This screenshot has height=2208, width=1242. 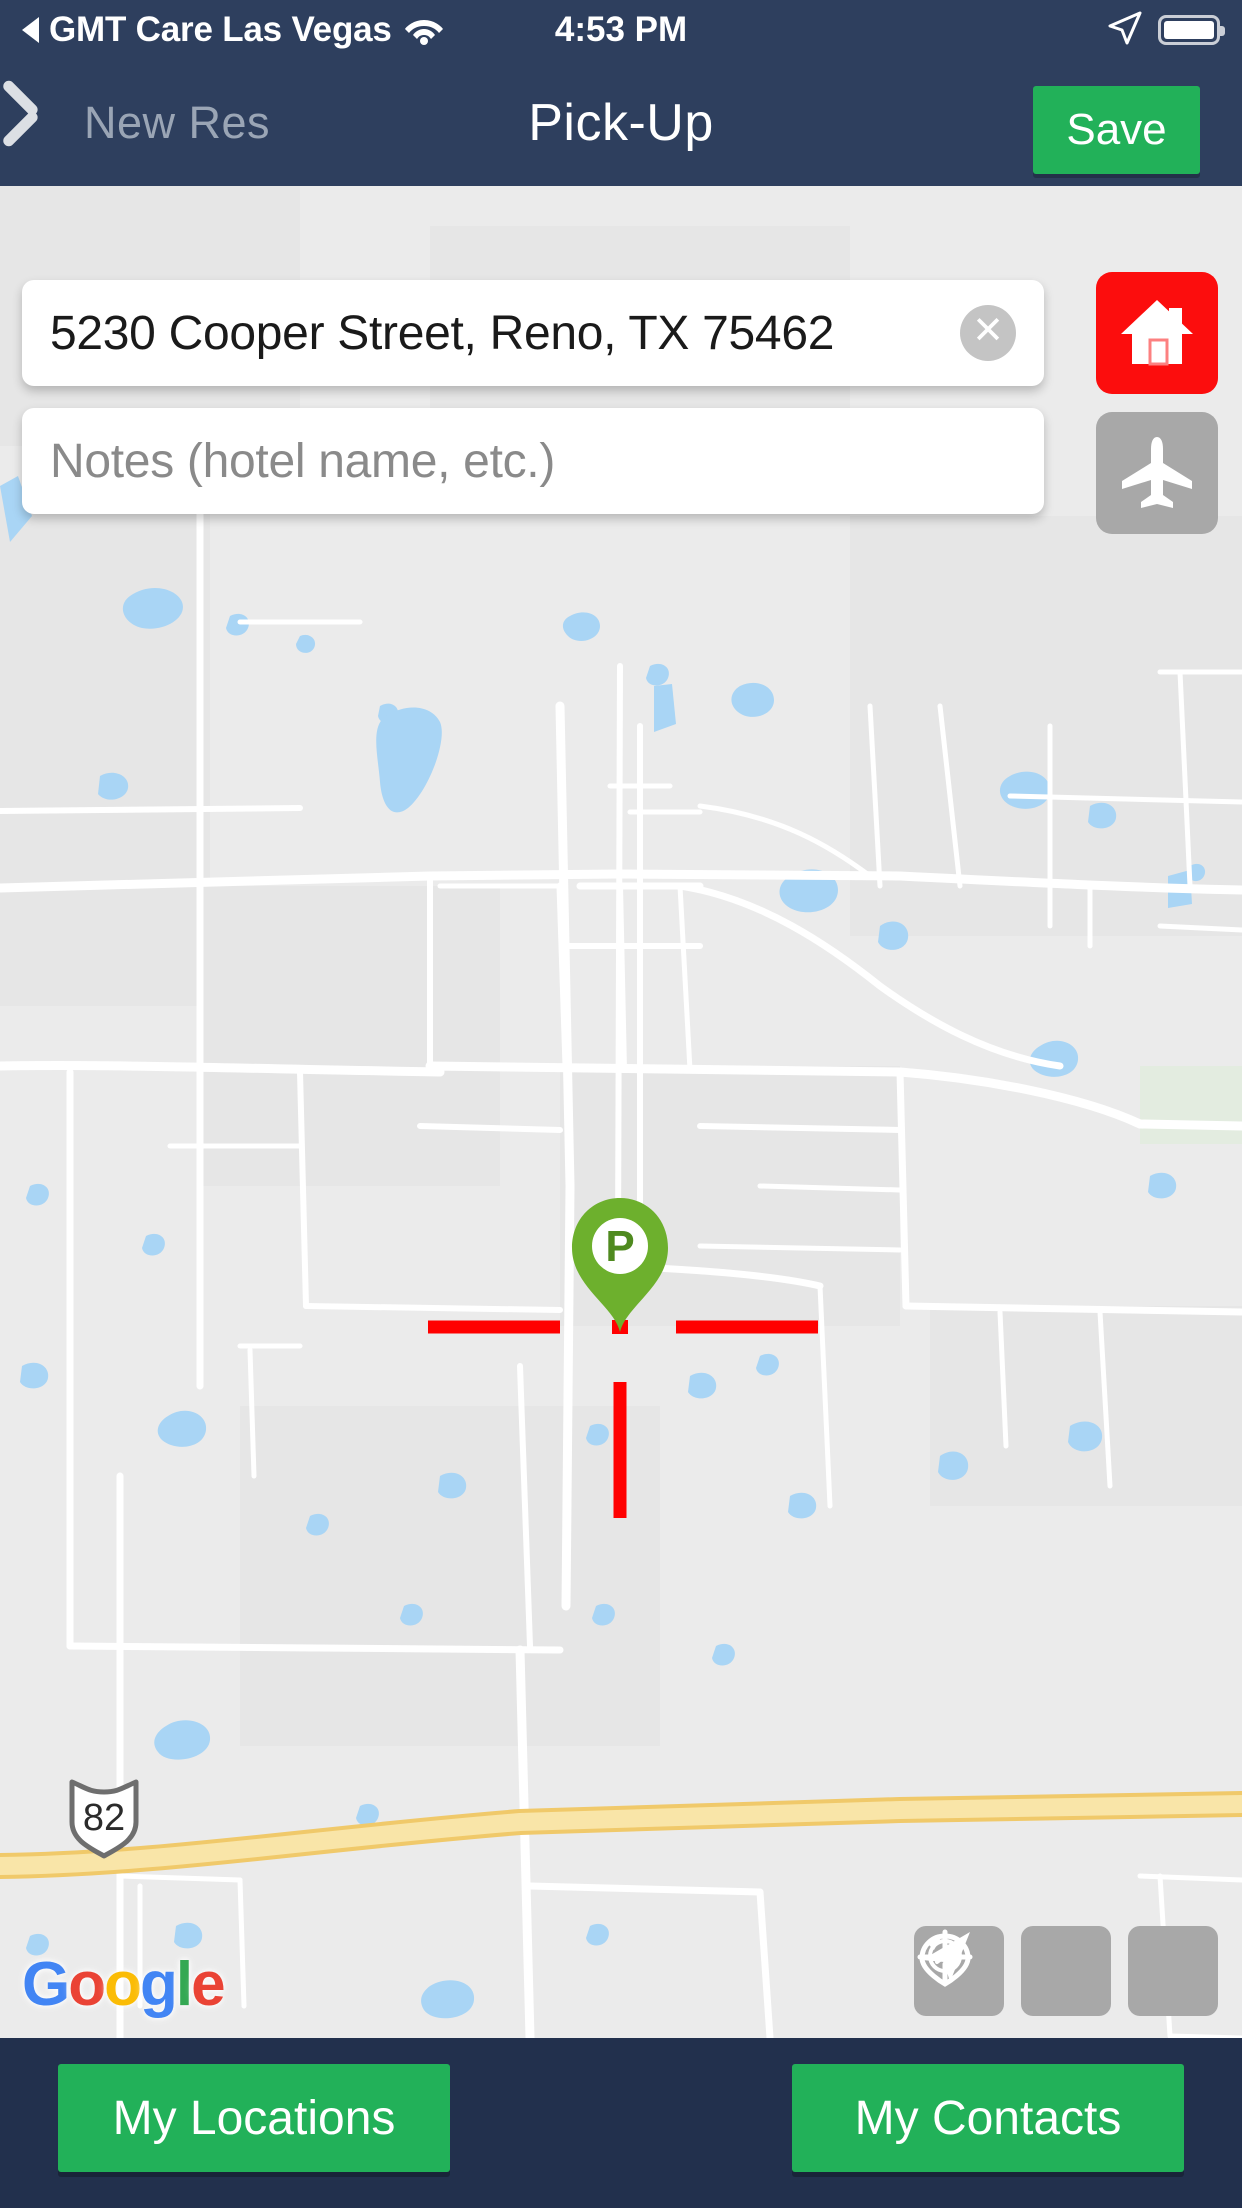 What do you see at coordinates (505, 333) in the screenshot?
I see `address-input` at bounding box center [505, 333].